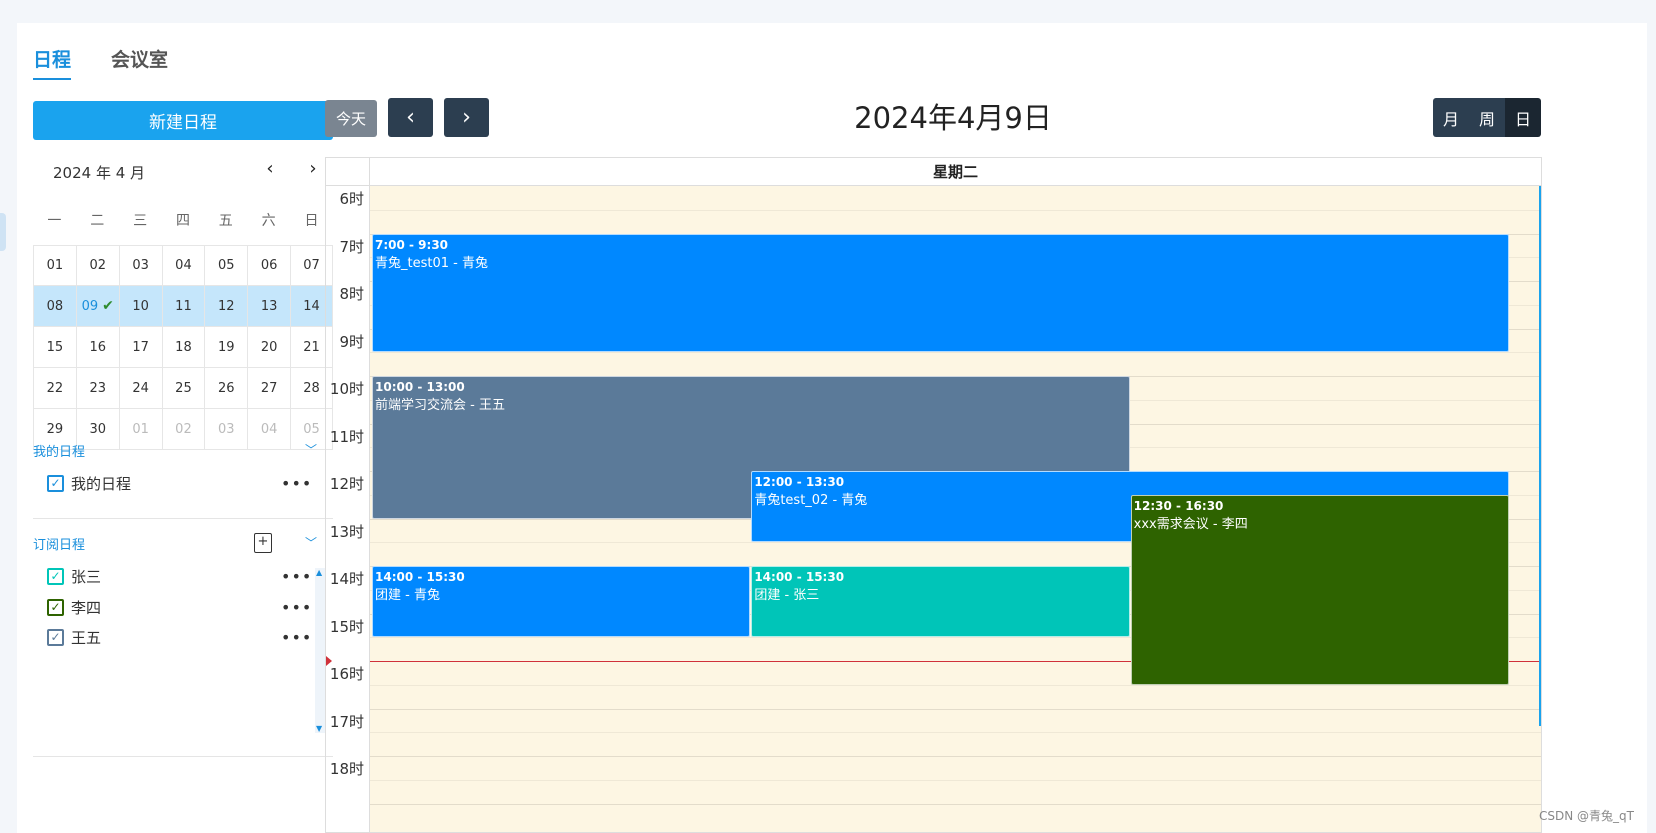  Describe the element at coordinates (225, 220) in the screenshot. I see `weekday-label: 五` at that location.